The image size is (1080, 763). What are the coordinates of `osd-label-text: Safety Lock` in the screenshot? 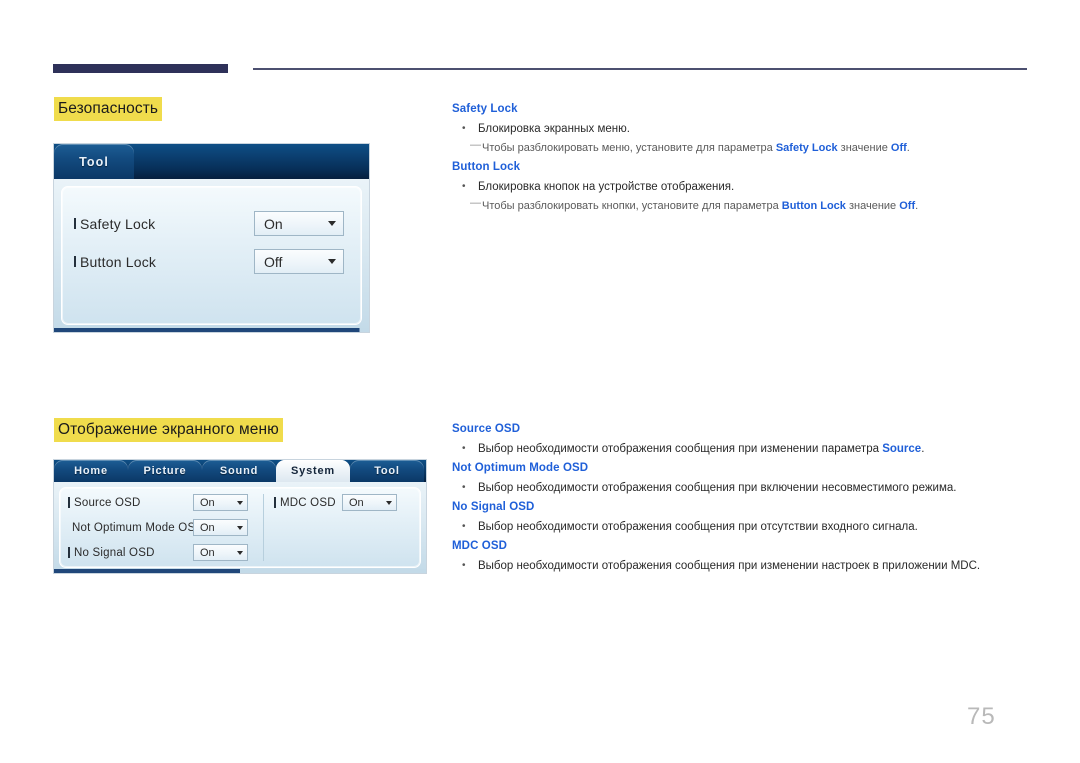 It's located at (118, 223).